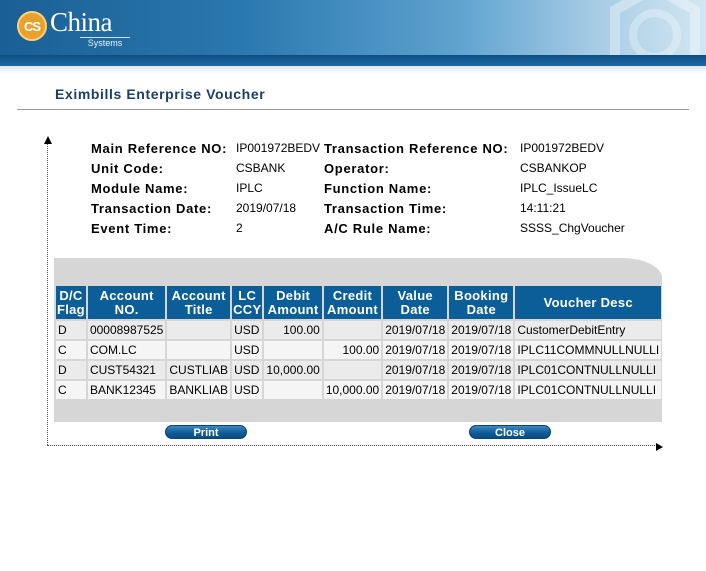  I want to click on title-divider, so click(353, 109).